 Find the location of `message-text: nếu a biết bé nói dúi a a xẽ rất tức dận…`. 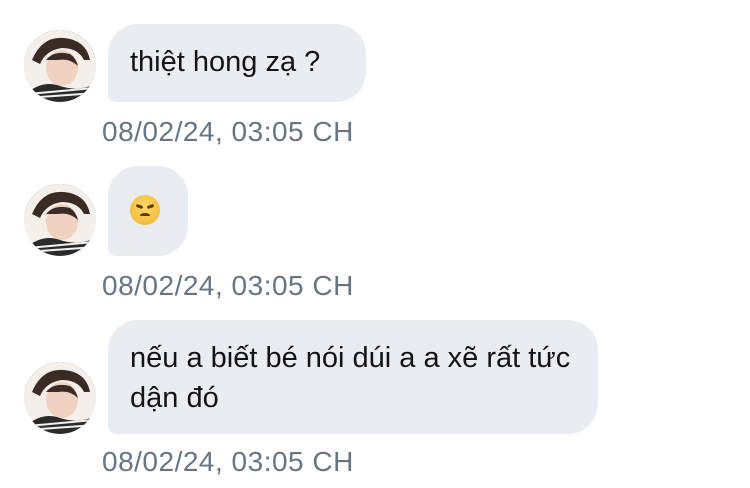

message-text: nếu a biết bé nói dúi a a xẽ rất tức dận… is located at coordinates (350, 378).